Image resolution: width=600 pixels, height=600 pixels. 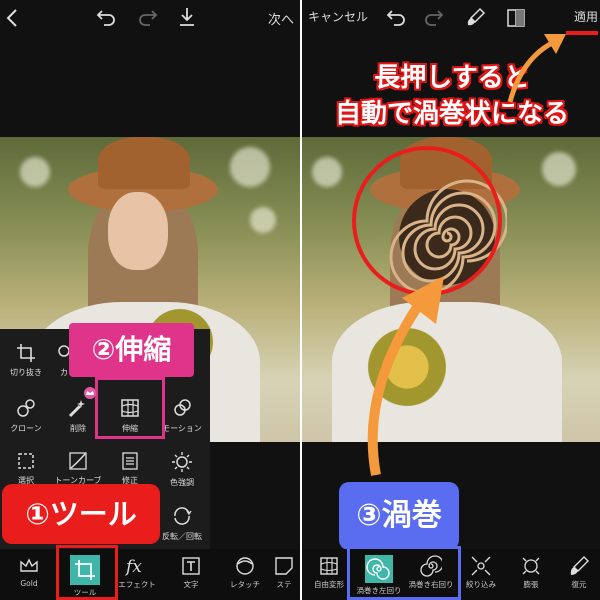 I want to click on stretch-callout: ②伸縮, so click(x=131, y=350).